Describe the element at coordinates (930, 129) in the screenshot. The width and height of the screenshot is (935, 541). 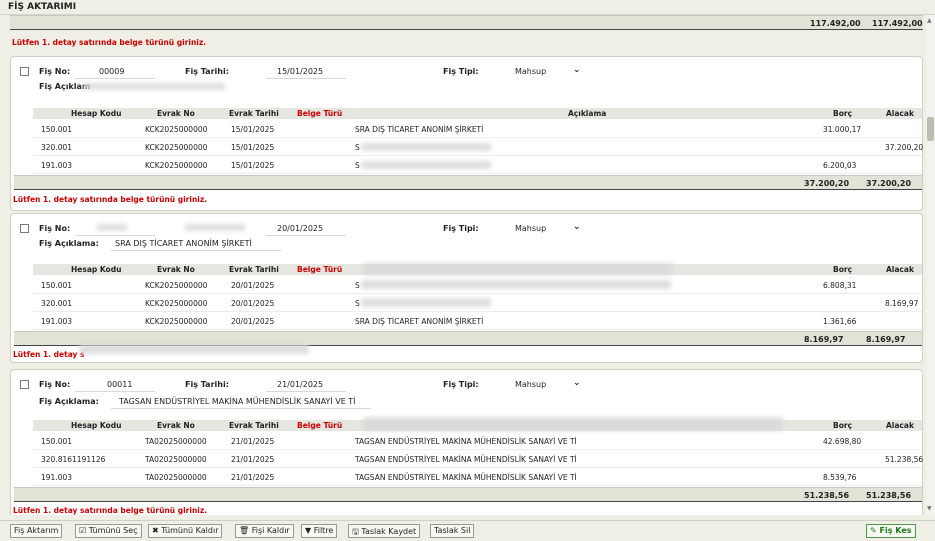
I see `scrollbar-thumb` at that location.